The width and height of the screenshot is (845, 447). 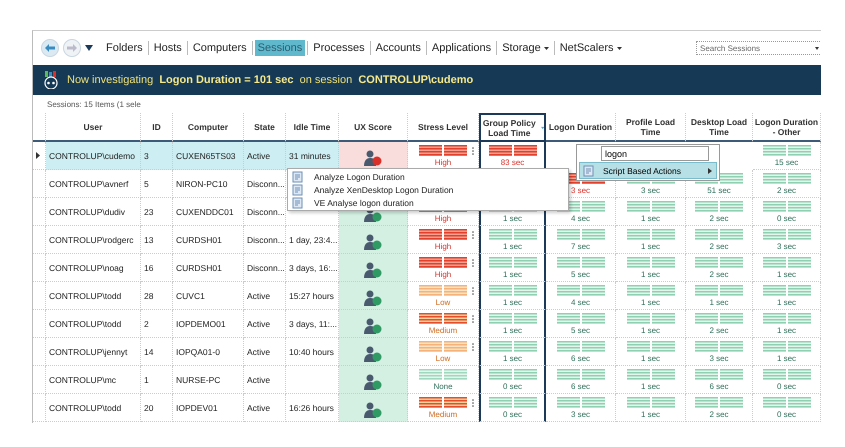 What do you see at coordinates (157, 184) in the screenshot?
I see `id-cell: 5` at bounding box center [157, 184].